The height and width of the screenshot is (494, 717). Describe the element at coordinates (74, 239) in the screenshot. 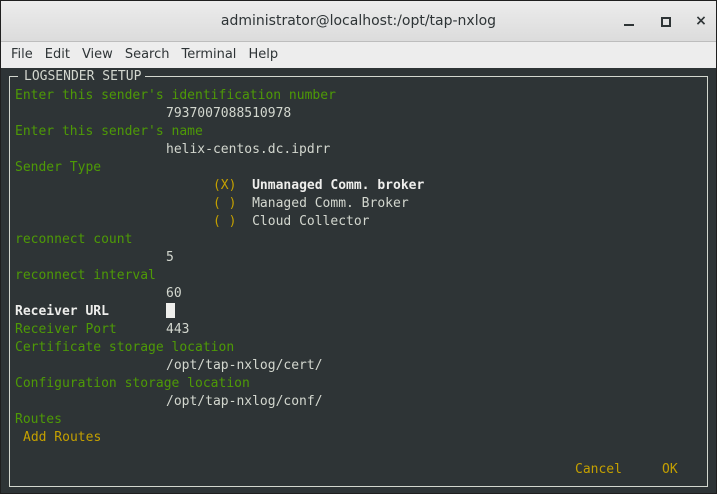

I see `reconnect-count-label: reconnect count` at that location.